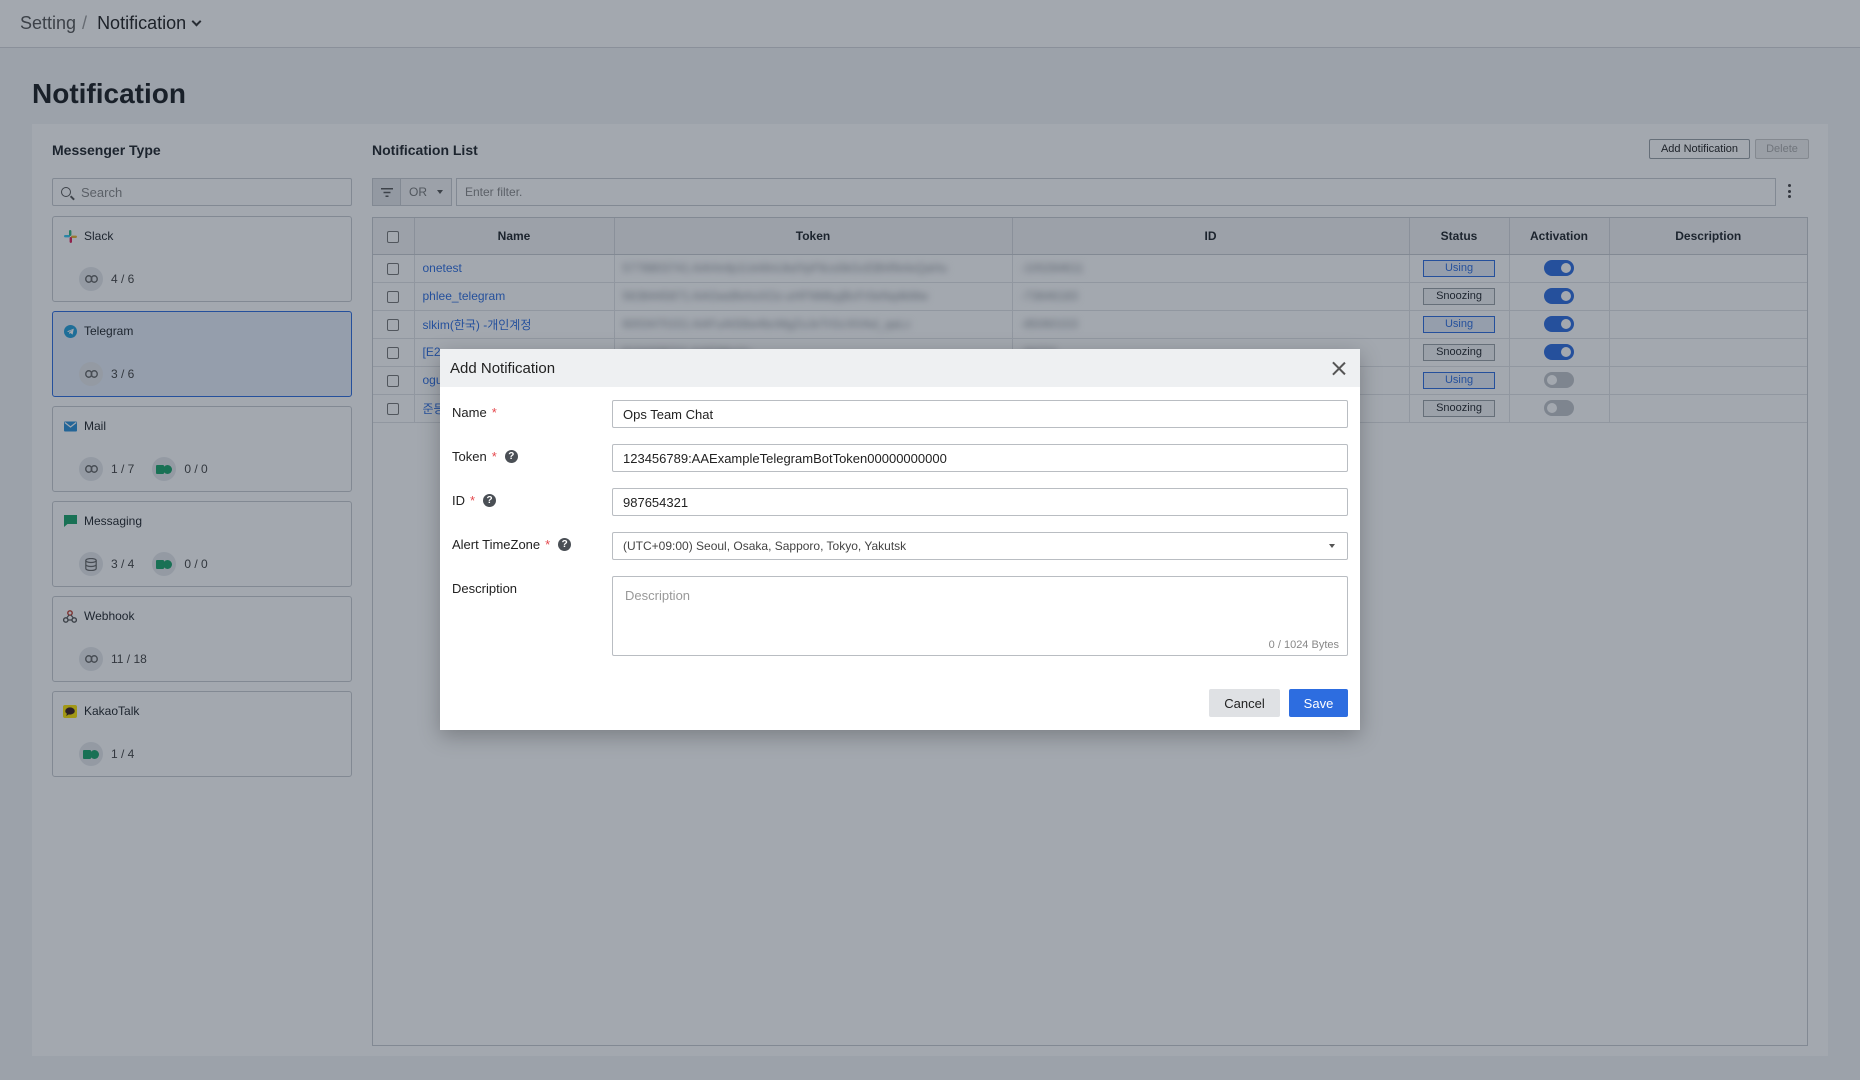 The height and width of the screenshot is (1080, 1860). What do you see at coordinates (1244, 703) in the screenshot?
I see `cancel-button: Cancel` at bounding box center [1244, 703].